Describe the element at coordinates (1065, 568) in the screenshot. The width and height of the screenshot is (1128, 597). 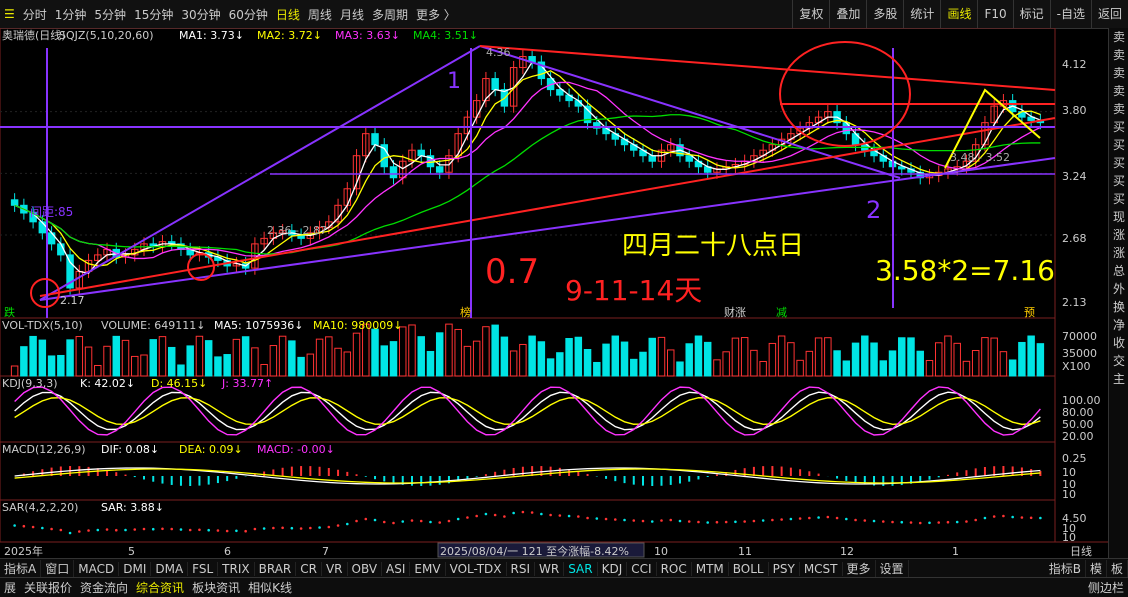
I see `indicator-right-tab: 指标B` at that location.